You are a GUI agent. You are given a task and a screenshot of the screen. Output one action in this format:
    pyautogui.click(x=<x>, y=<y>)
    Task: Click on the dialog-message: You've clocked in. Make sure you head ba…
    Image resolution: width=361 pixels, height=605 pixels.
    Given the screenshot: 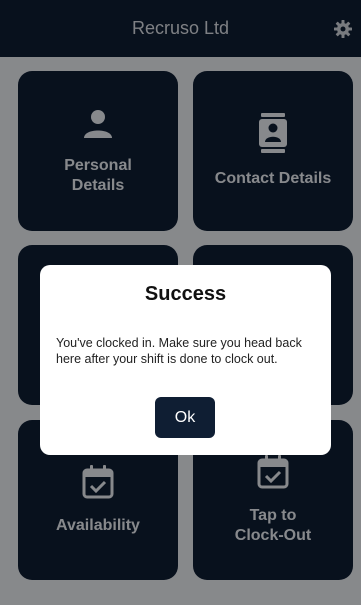 What is the action you would take?
    pyautogui.click(x=179, y=351)
    